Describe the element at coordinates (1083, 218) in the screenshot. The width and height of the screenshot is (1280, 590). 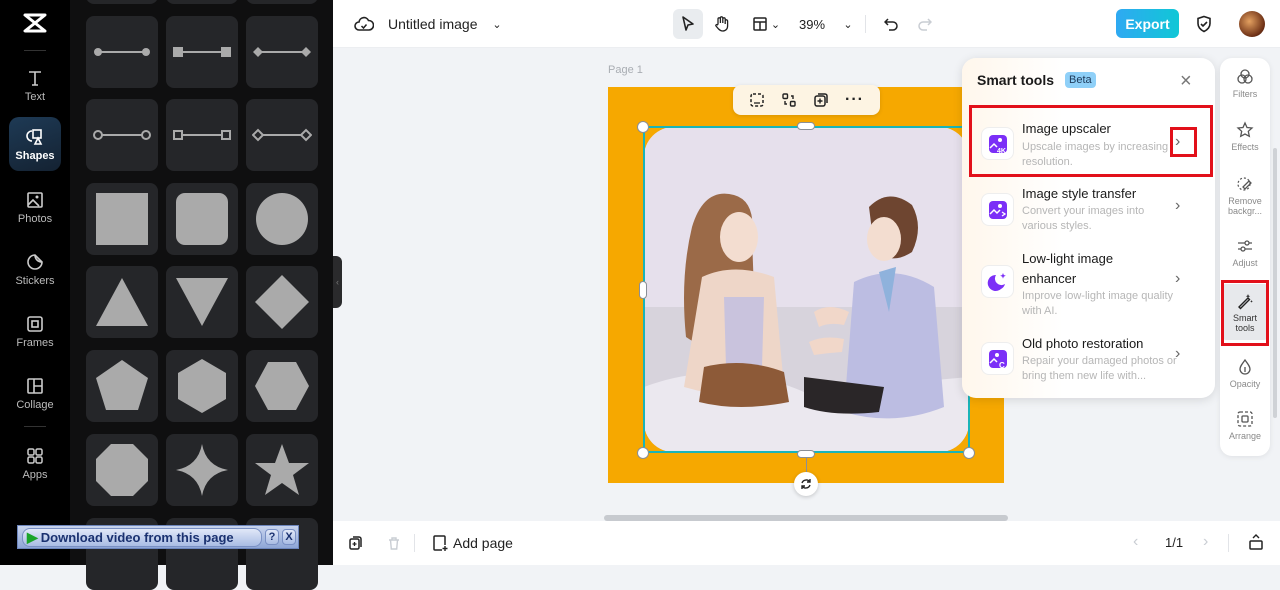
I see `tool-desc: Convert your images into various styles.` at that location.